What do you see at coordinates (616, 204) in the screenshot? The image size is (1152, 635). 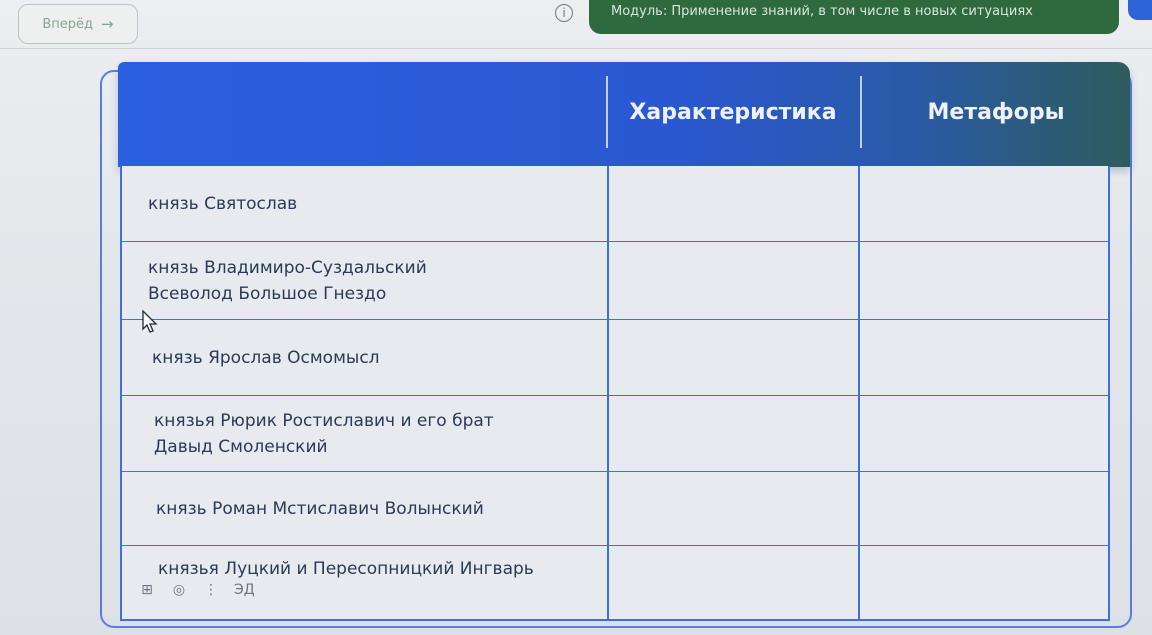 I see `table-row: князь Святослав` at bounding box center [616, 204].